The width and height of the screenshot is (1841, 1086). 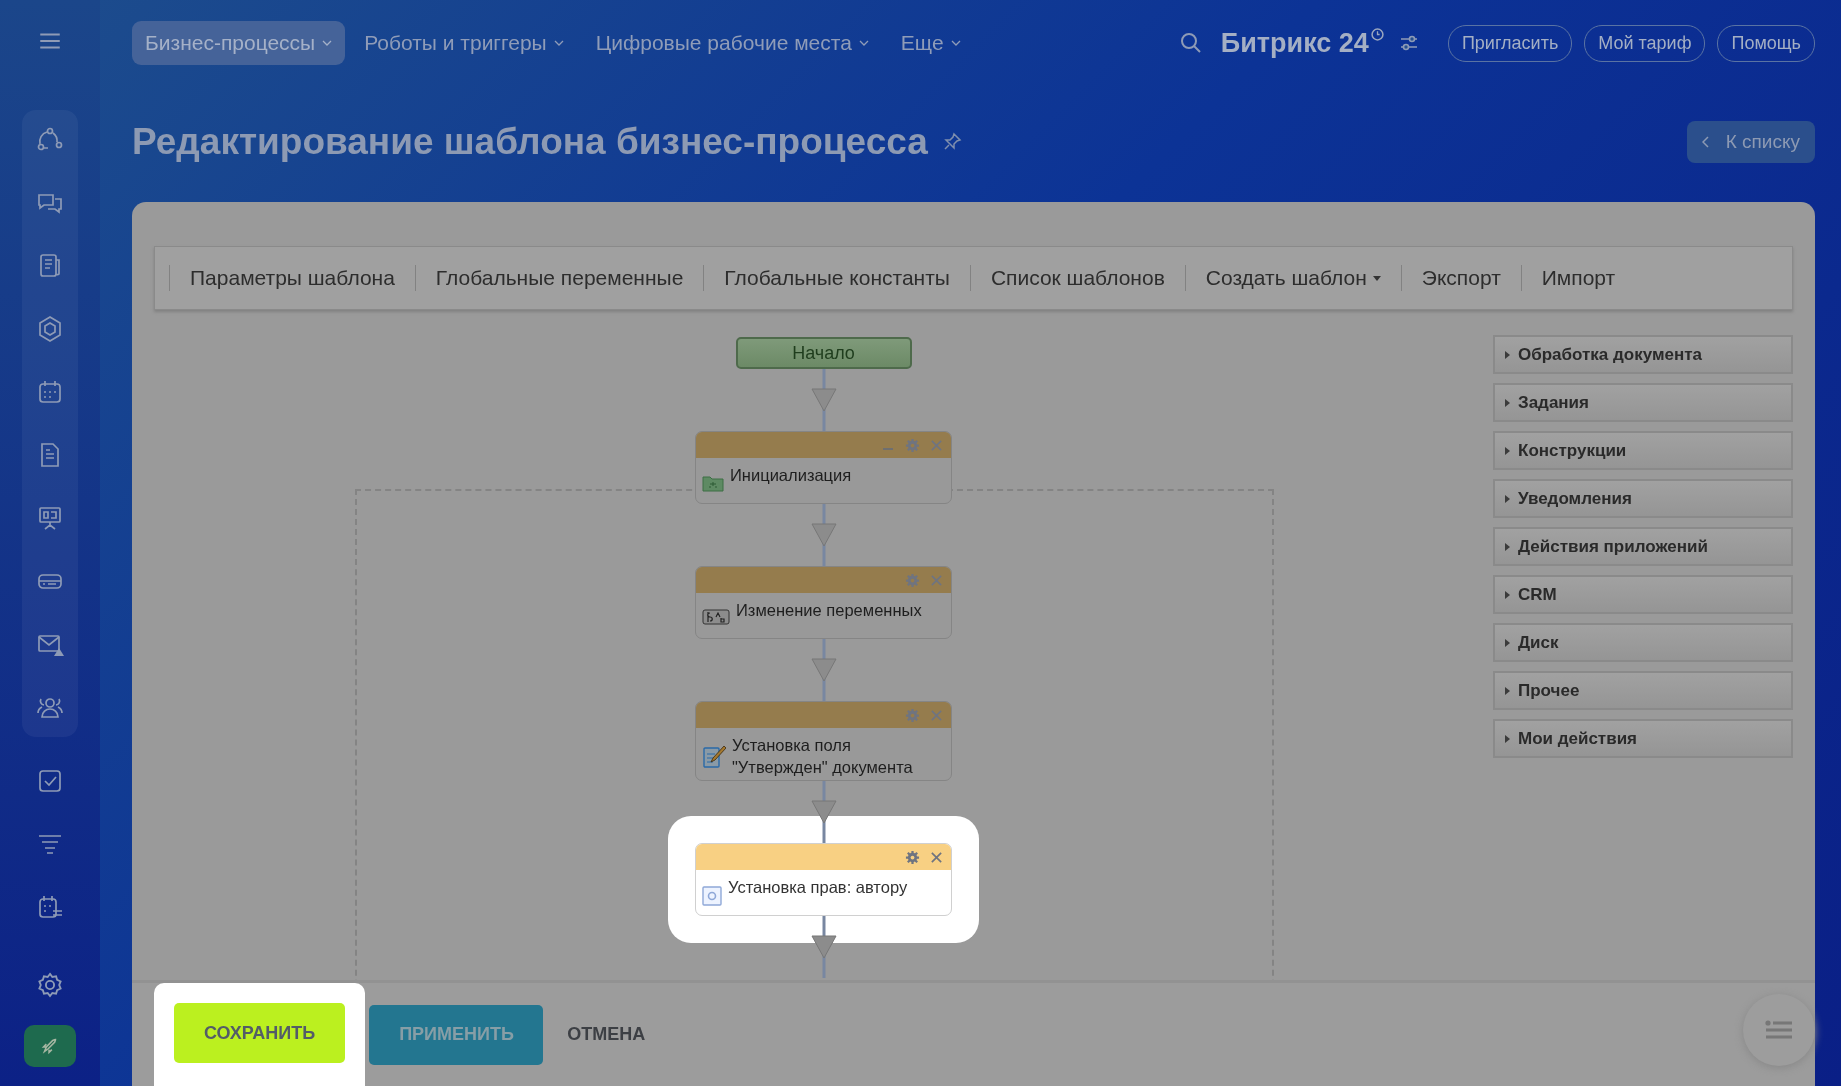 I want to click on edit-document-icon, so click(x=714, y=756).